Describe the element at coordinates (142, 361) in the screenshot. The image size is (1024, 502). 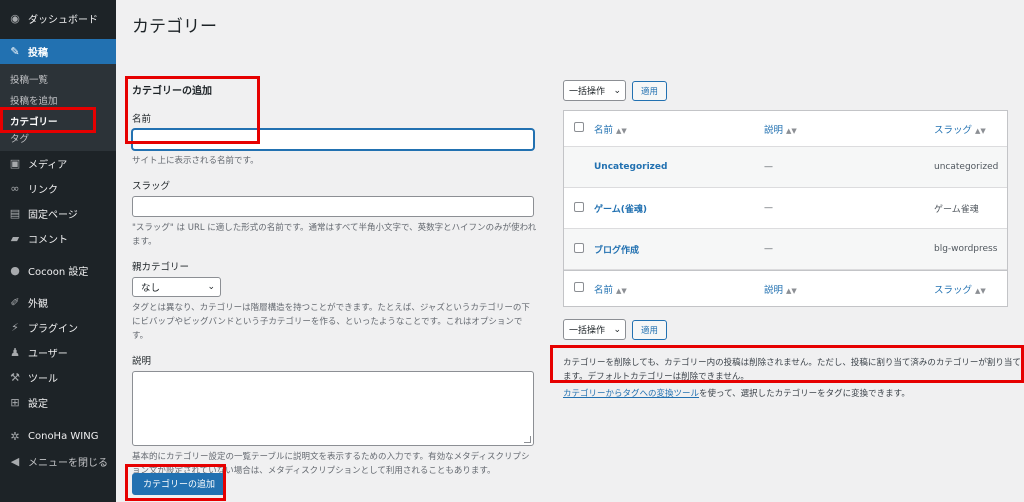
I see `description-label: 説明` at that location.